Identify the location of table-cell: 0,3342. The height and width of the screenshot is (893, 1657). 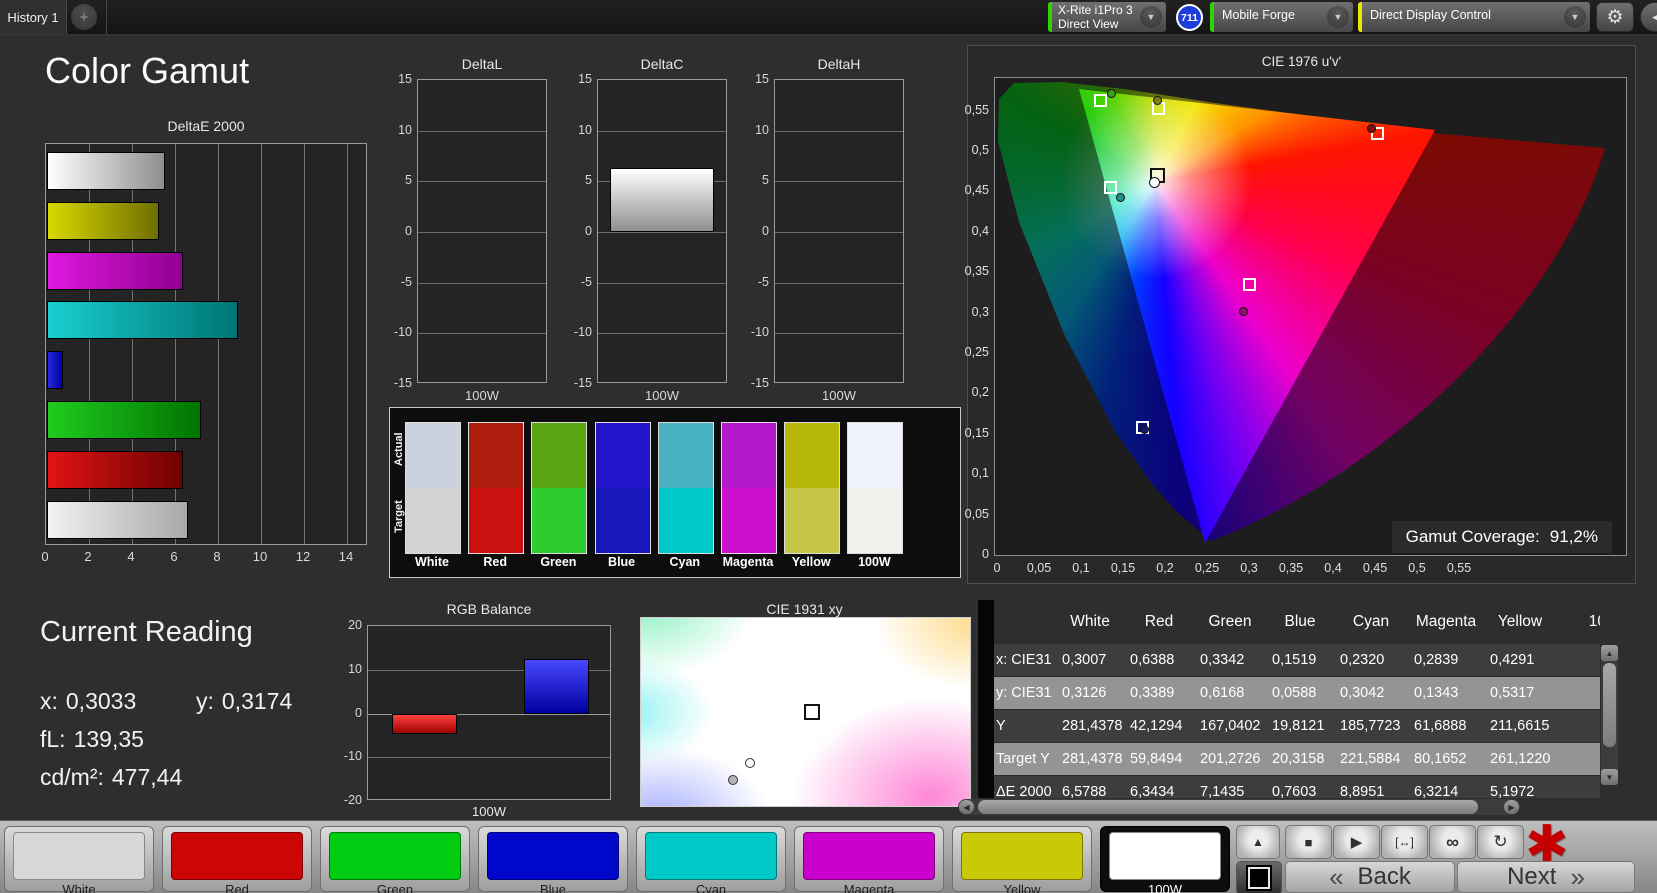
(1222, 660).